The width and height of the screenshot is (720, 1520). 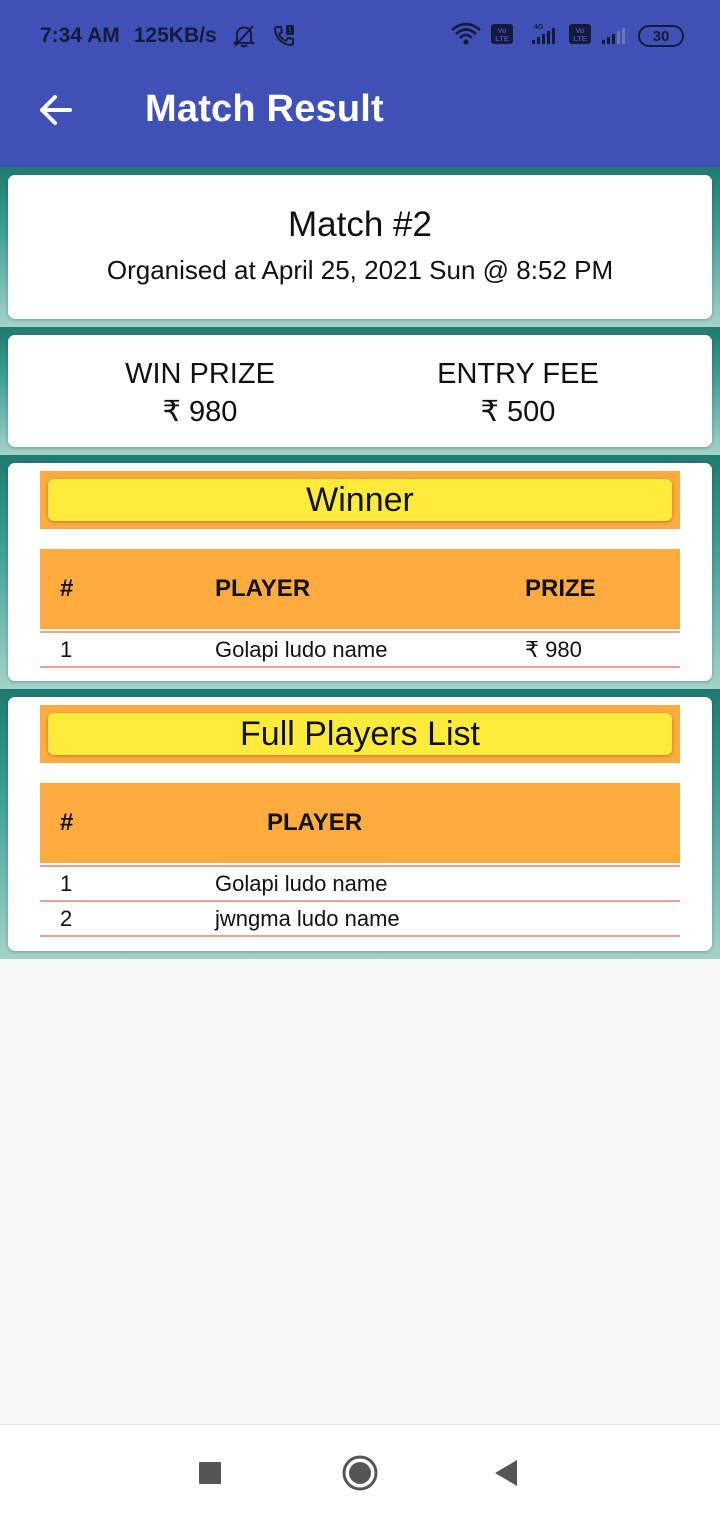 I want to click on winner-table: # PLAYER PRIZE 1 Golapi ludo name ₹ 980, so click(x=360, y=608).